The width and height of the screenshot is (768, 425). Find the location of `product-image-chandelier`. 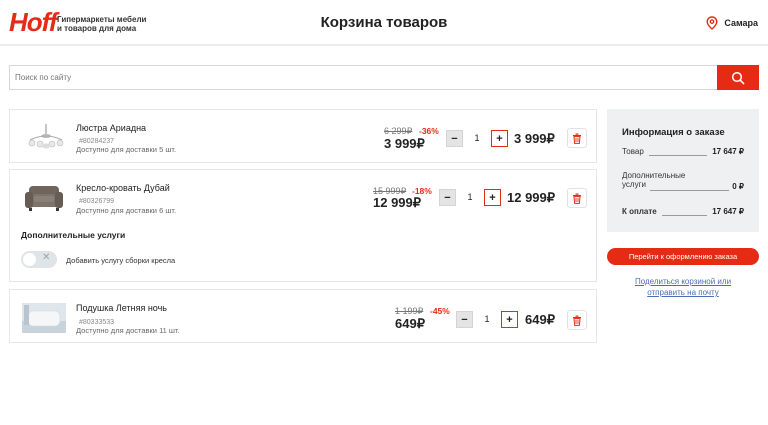

product-image-chandelier is located at coordinates (46, 137).